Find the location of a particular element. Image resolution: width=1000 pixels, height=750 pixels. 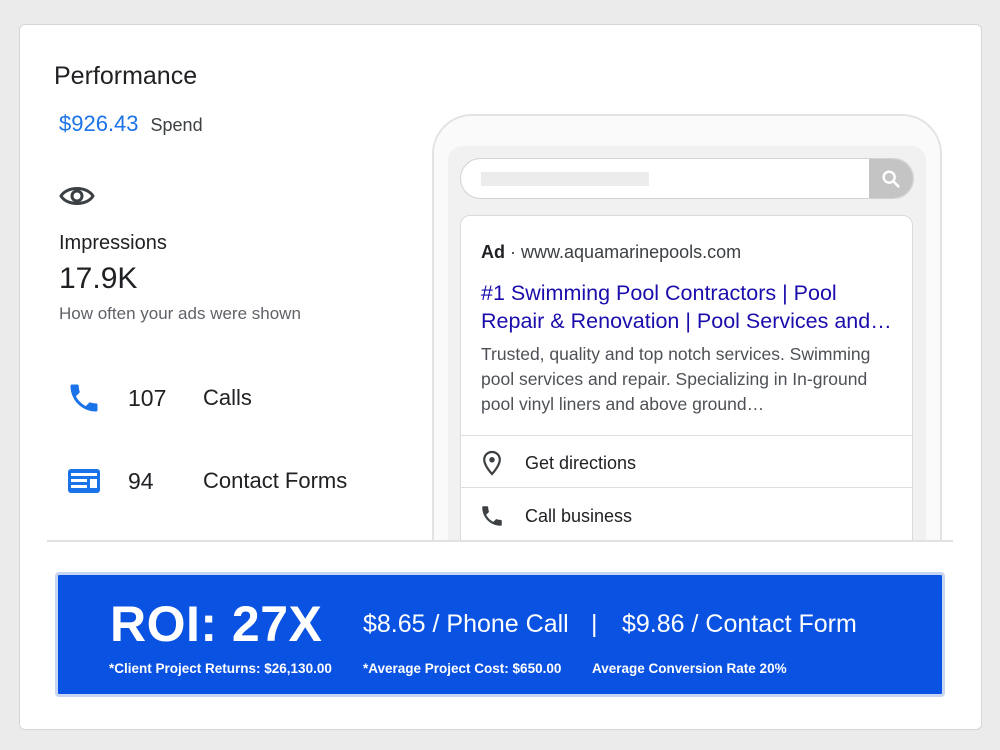

project-cost-note: *Average Project Cost: $650.00 is located at coordinates (462, 668).